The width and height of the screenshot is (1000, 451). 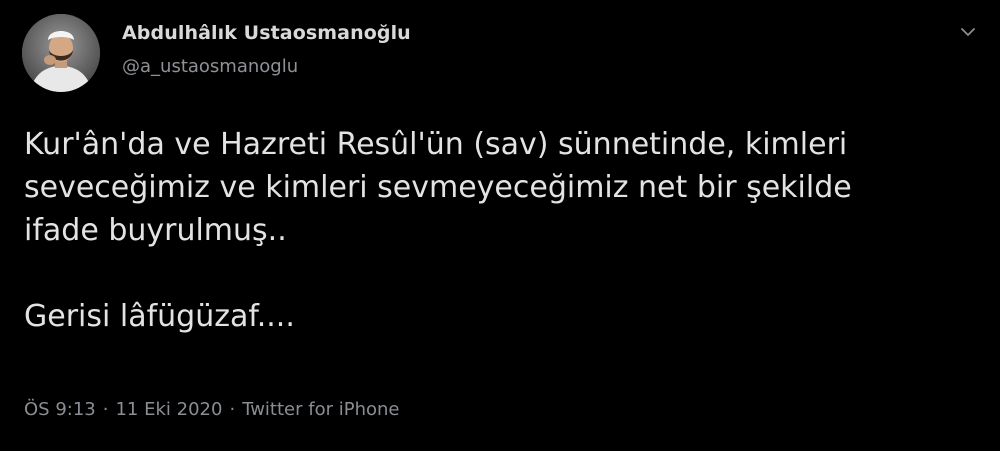 I want to click on display-name: Abdulhâlık Ustaosmanoğlu, so click(x=266, y=33).